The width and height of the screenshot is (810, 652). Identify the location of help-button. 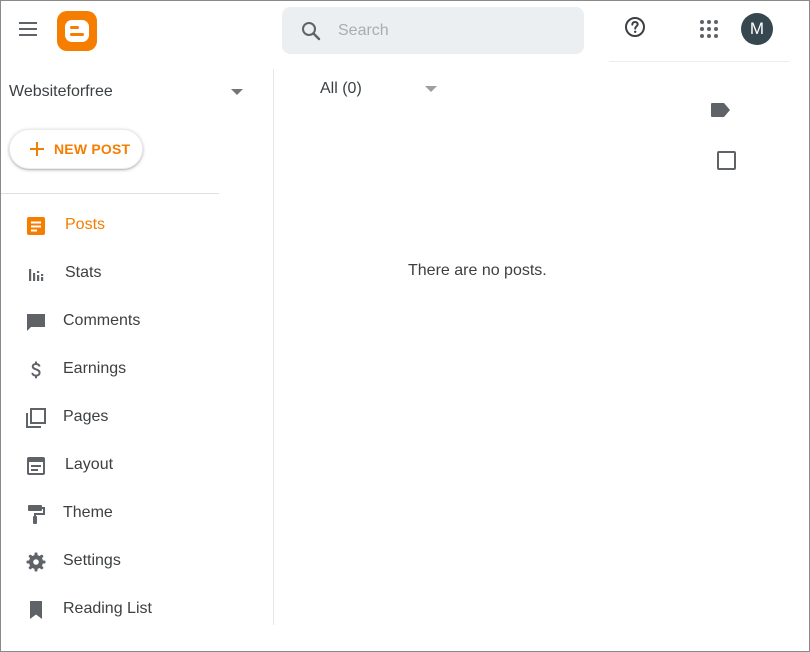
(635, 27).